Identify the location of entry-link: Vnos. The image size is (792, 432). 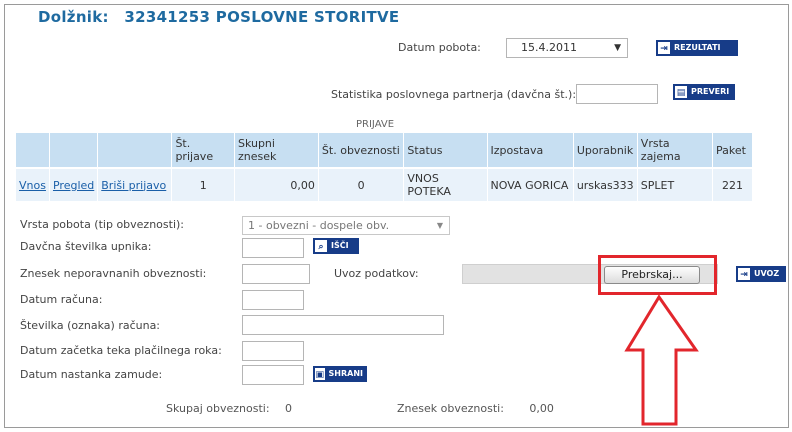
(32, 185).